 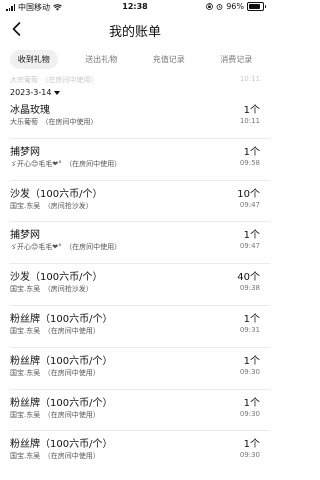 What do you see at coordinates (249, 162) in the screenshot?
I see `gift-time: 09:58` at bounding box center [249, 162].